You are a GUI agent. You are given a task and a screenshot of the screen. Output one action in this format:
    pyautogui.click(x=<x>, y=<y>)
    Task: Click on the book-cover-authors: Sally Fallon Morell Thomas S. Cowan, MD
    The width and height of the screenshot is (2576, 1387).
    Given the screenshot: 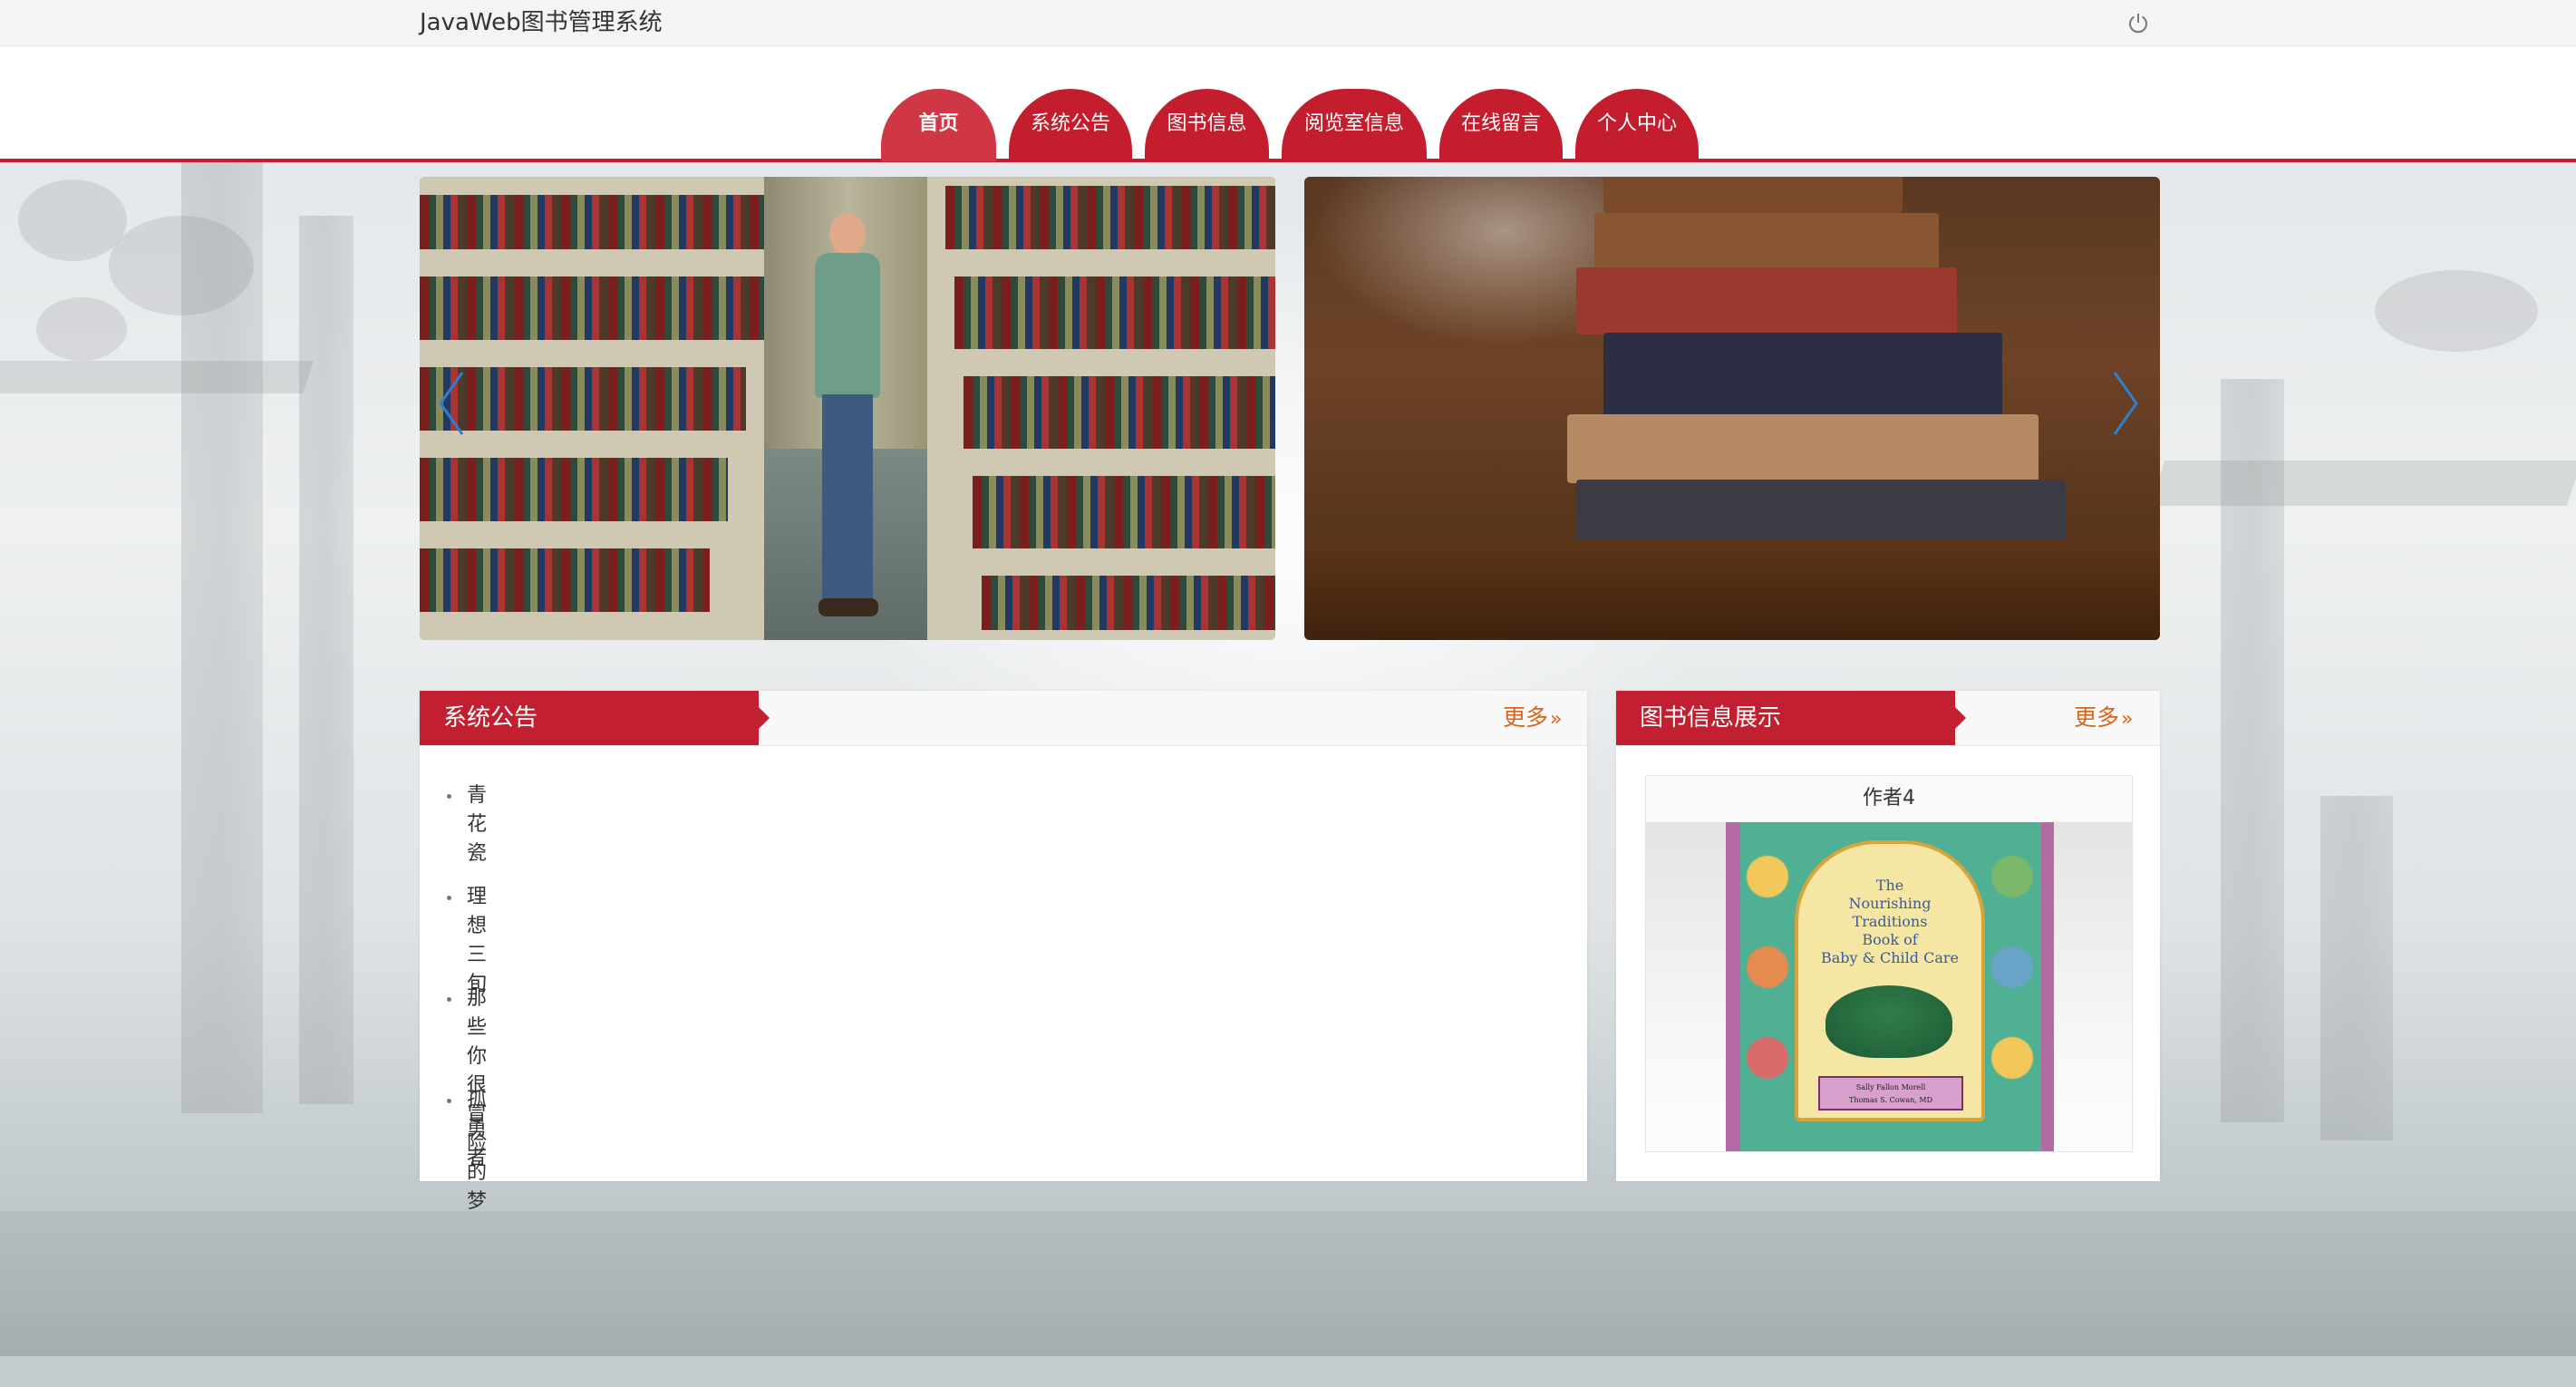 What is the action you would take?
    pyautogui.click(x=1890, y=1094)
    